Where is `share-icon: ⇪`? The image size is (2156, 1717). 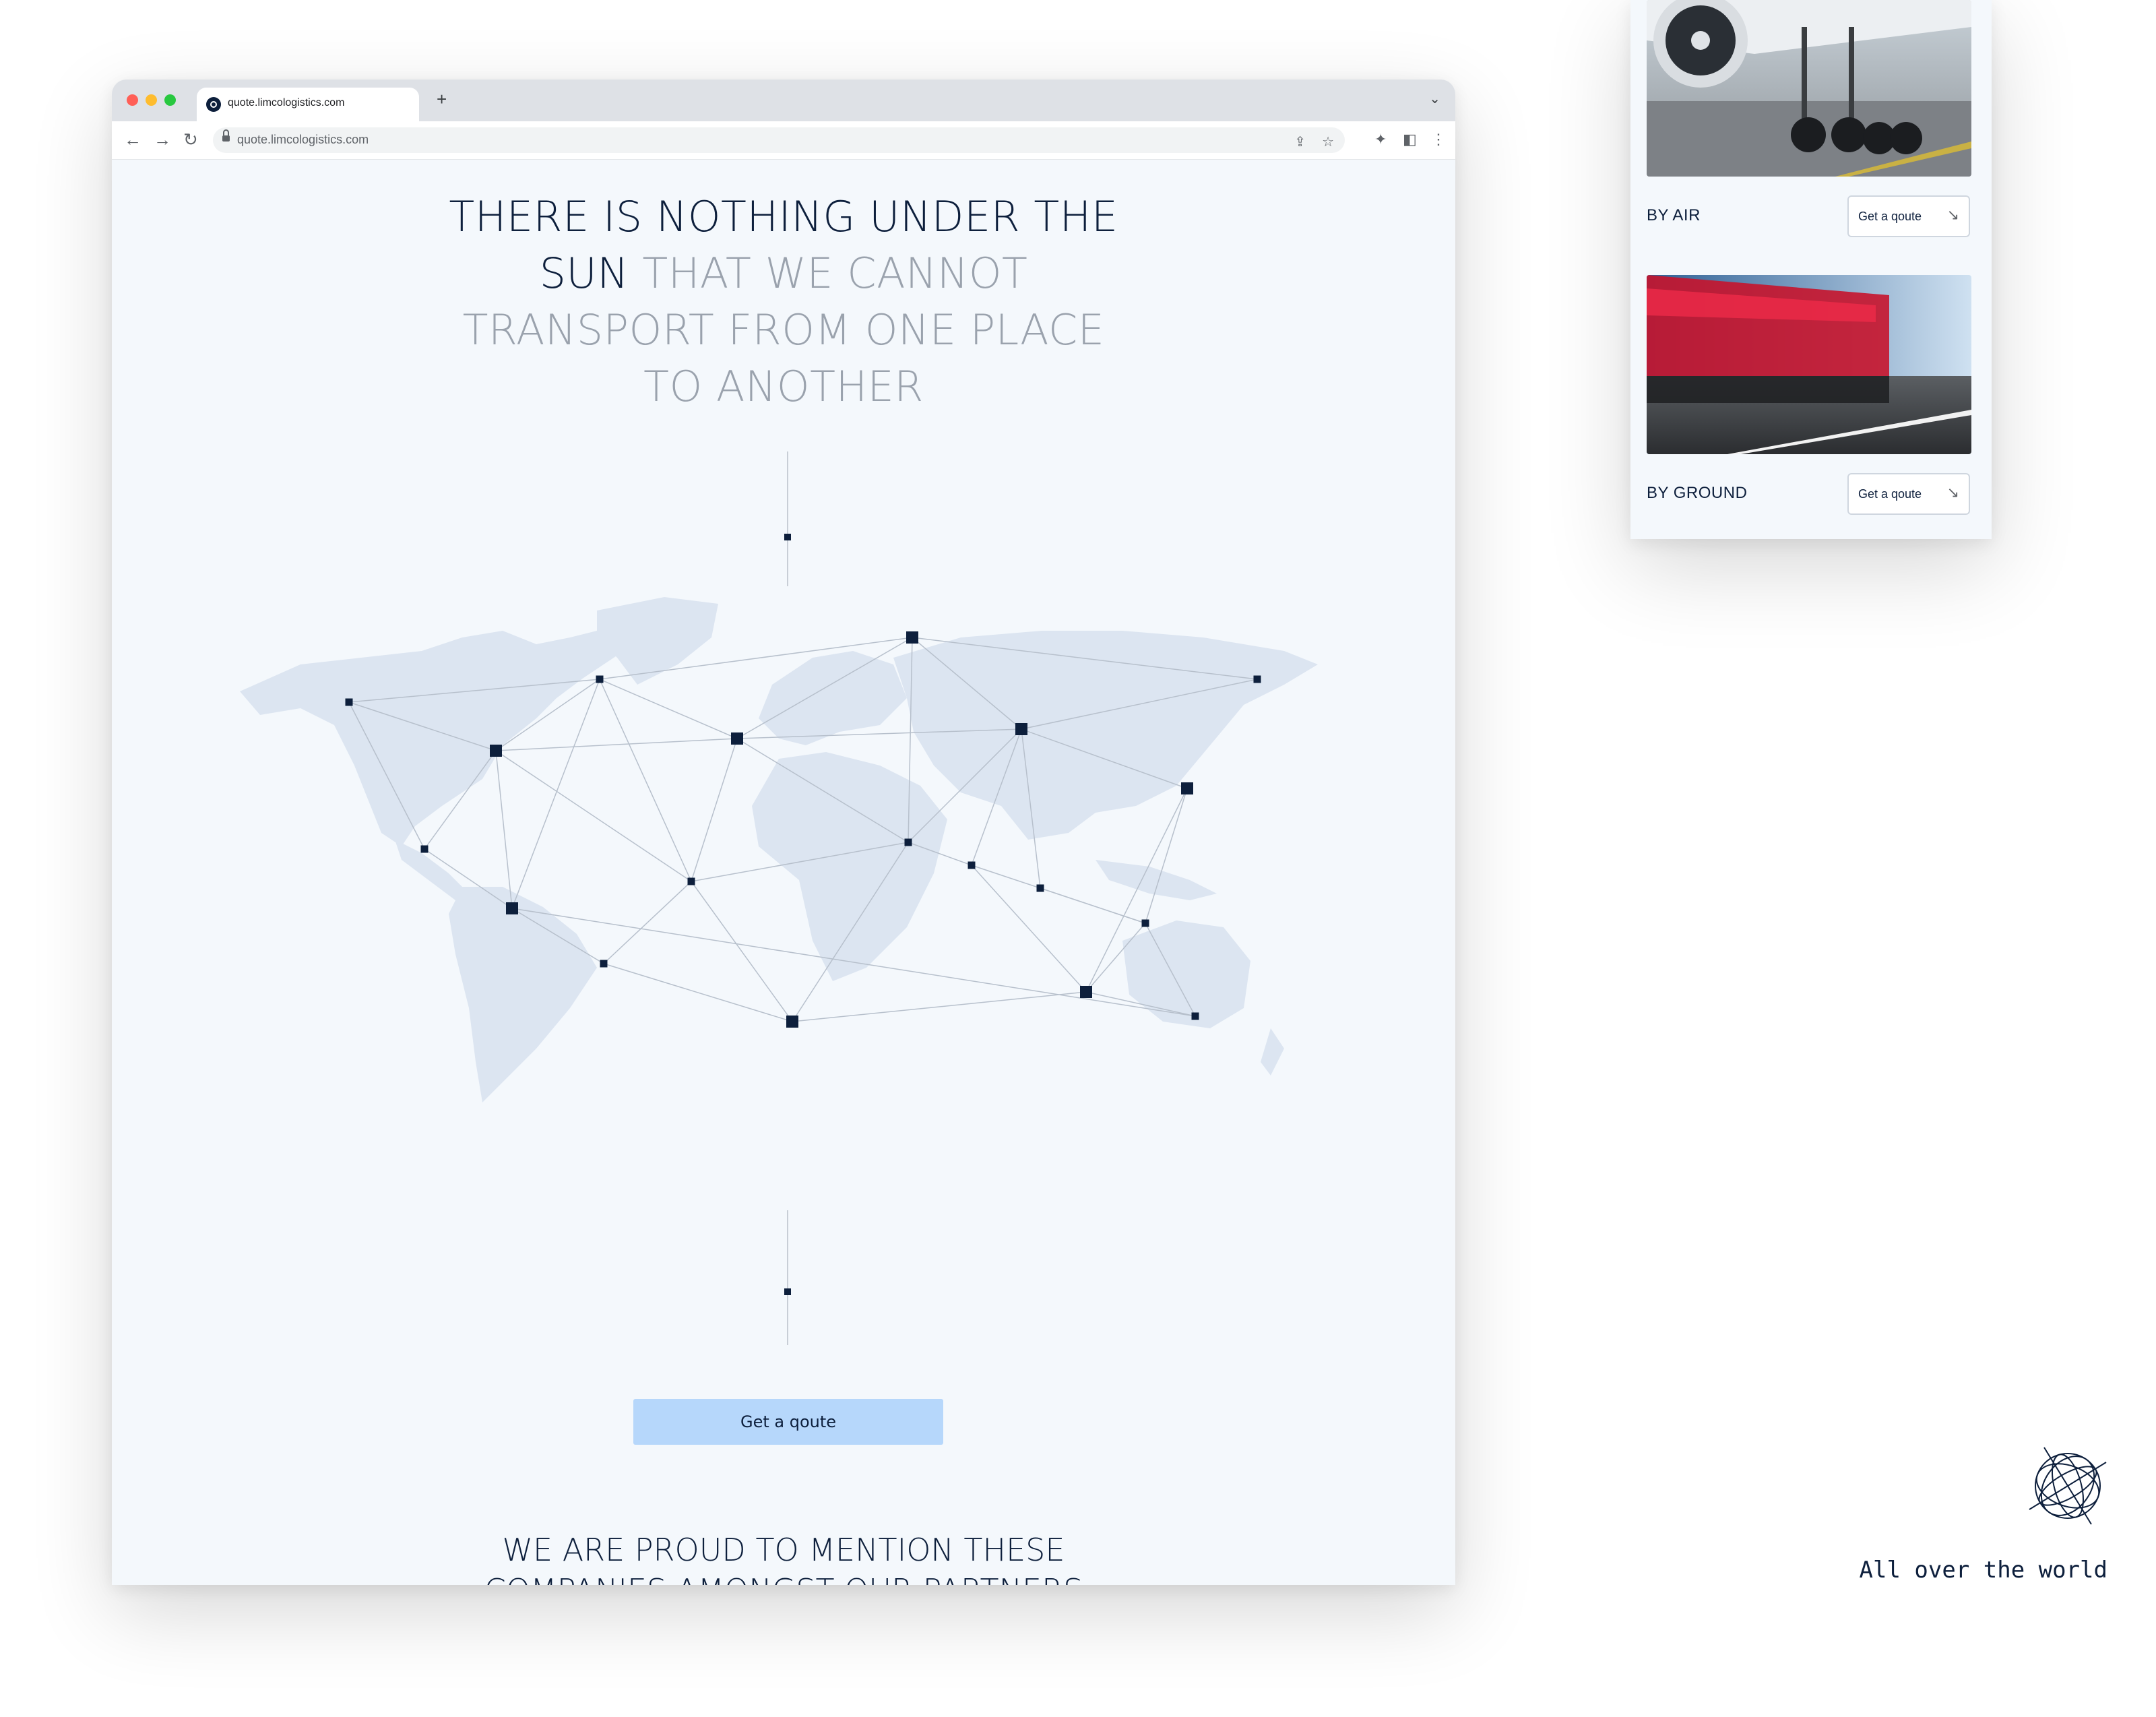 share-icon: ⇪ is located at coordinates (1300, 141).